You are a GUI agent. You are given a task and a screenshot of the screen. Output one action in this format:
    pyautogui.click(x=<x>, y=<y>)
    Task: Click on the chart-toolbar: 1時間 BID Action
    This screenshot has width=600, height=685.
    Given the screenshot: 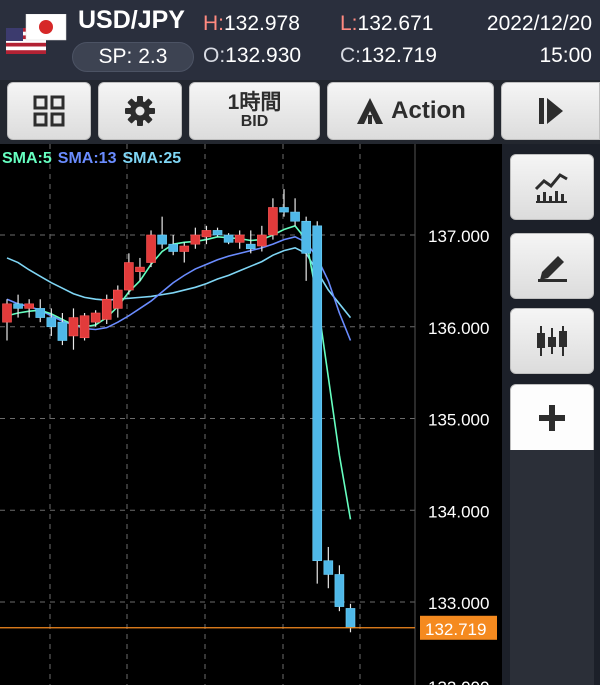 What is the action you would take?
    pyautogui.click(x=300, y=112)
    